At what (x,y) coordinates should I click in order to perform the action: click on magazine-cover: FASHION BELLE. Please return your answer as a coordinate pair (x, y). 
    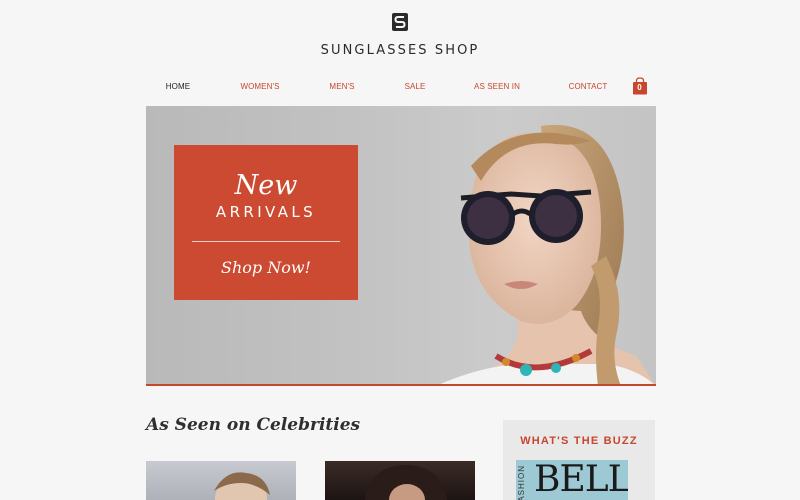
    Looking at the image, I should click on (572, 480).